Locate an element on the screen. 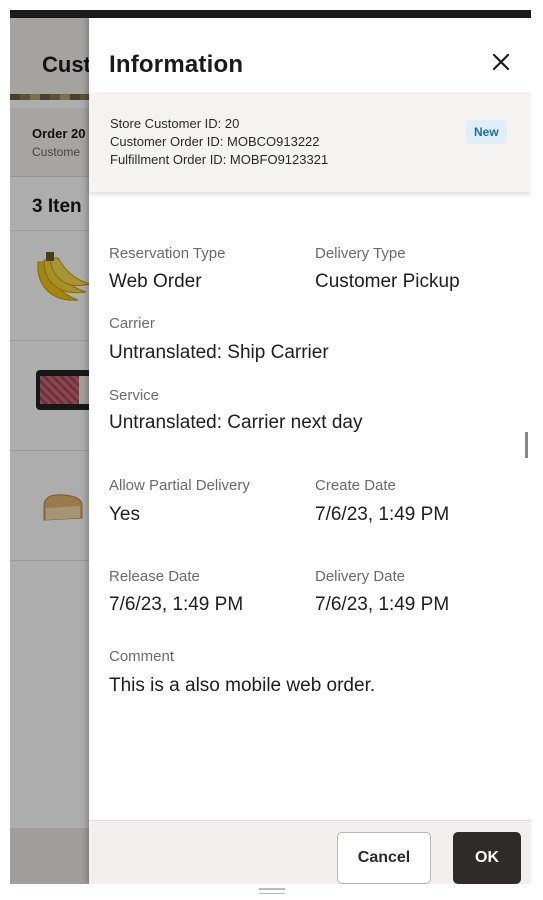  release-date-label: Release Date is located at coordinates (154, 576).